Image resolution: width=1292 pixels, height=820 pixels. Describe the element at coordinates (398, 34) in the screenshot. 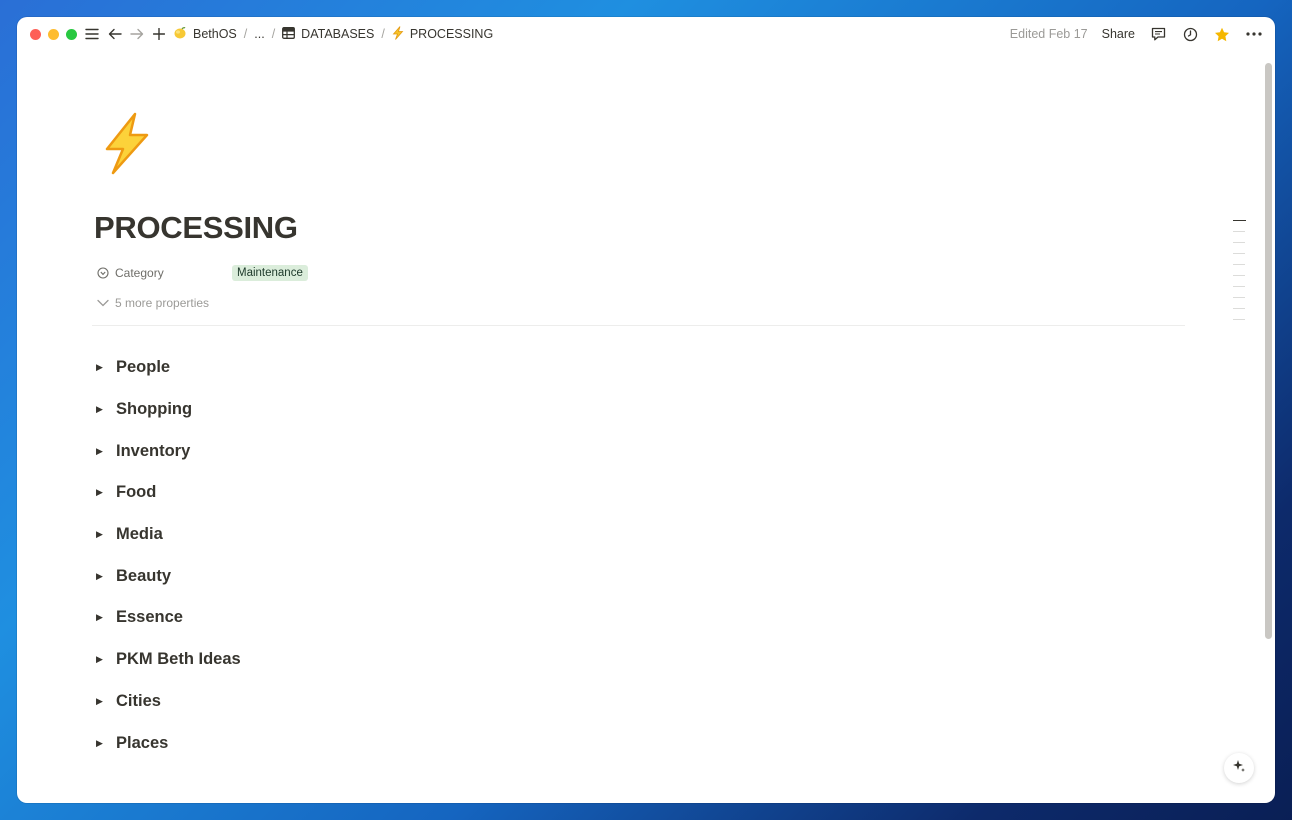

I see `lightning-emoji-icon` at that location.